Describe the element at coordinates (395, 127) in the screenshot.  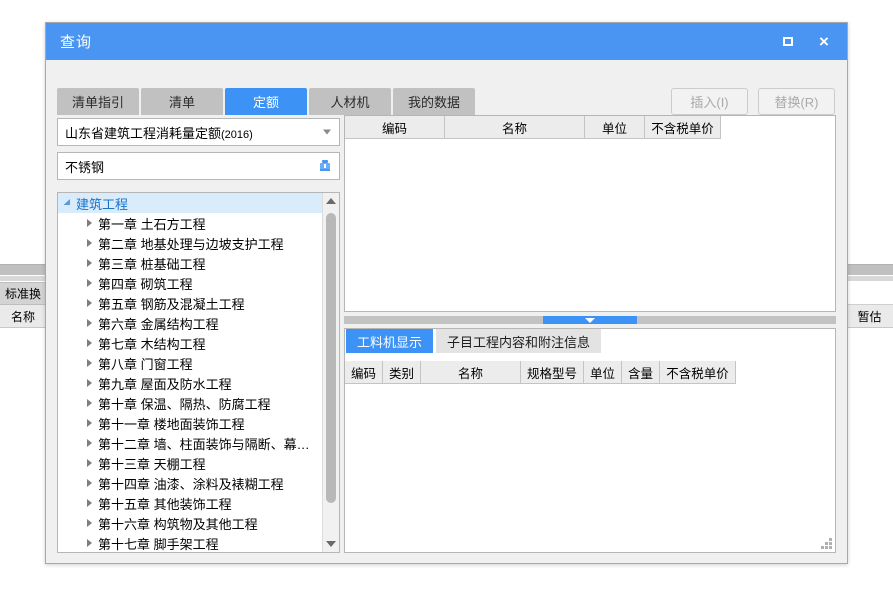
I see `col-header-code: 编码` at that location.